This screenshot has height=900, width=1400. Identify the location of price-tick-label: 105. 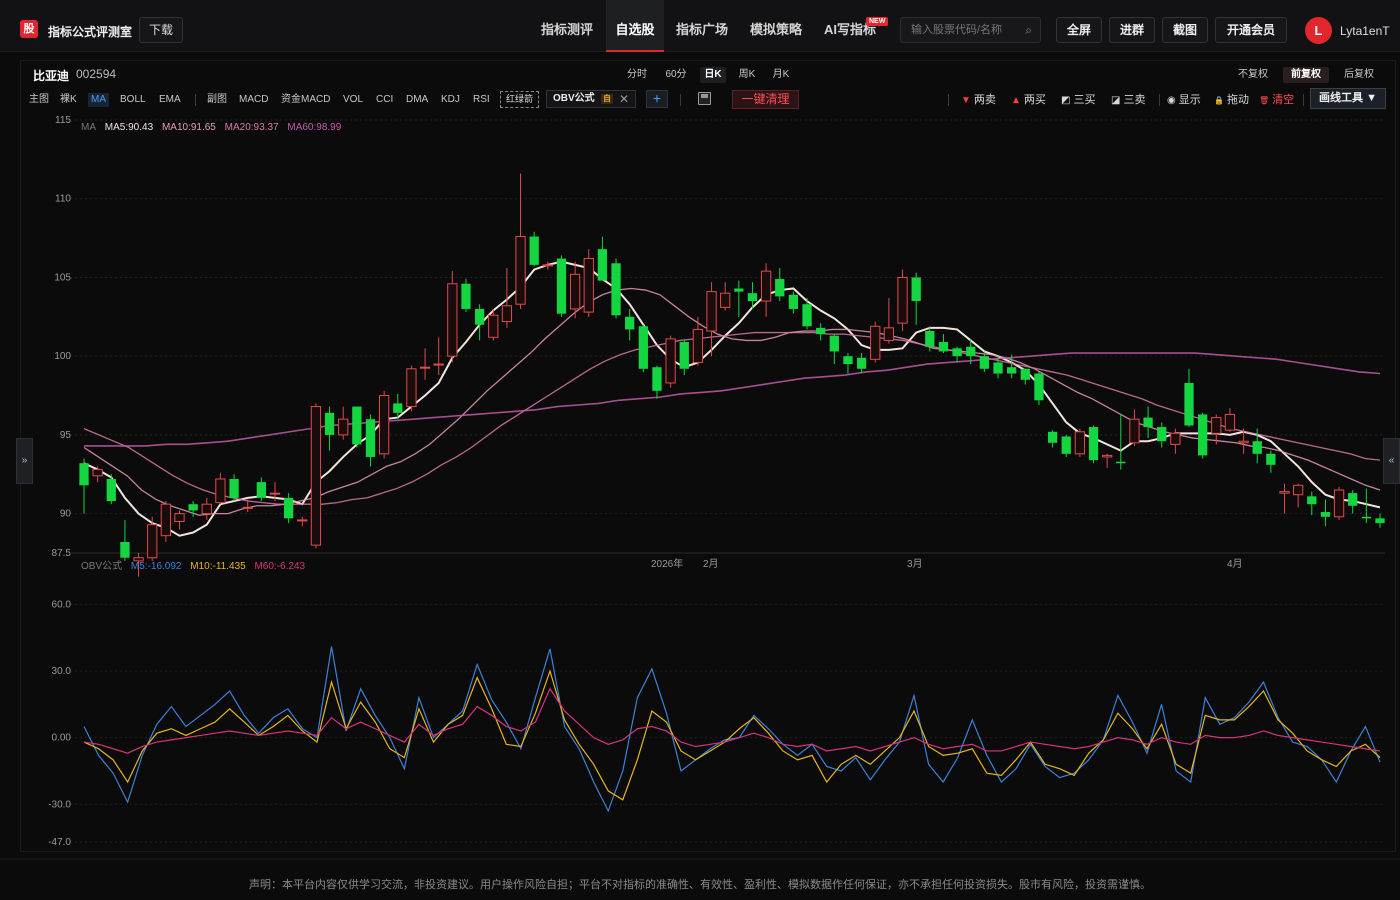
(62, 277).